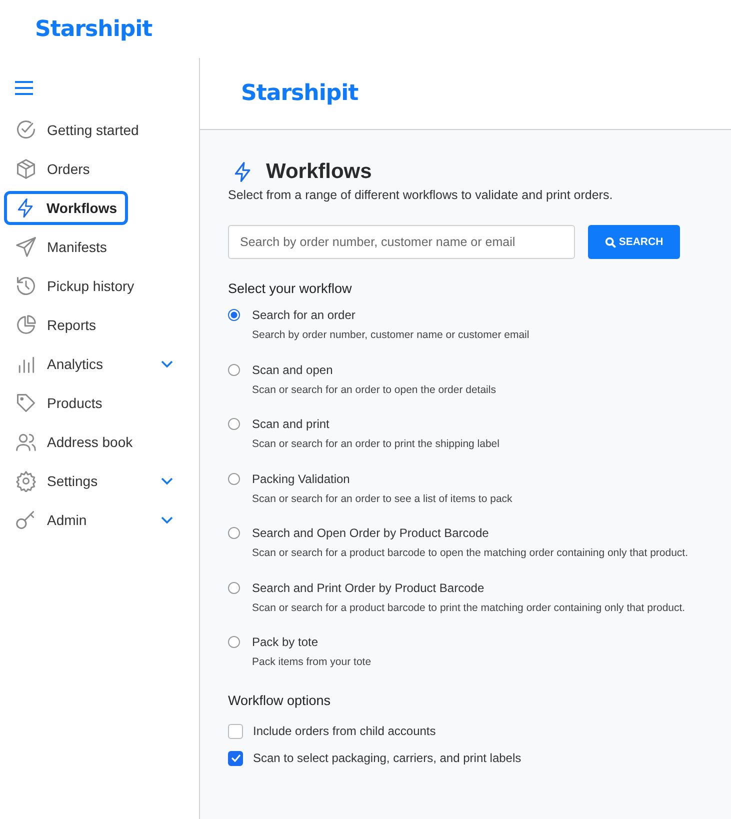 This screenshot has width=731, height=819. I want to click on section-heading: Workflow options, so click(280, 700).